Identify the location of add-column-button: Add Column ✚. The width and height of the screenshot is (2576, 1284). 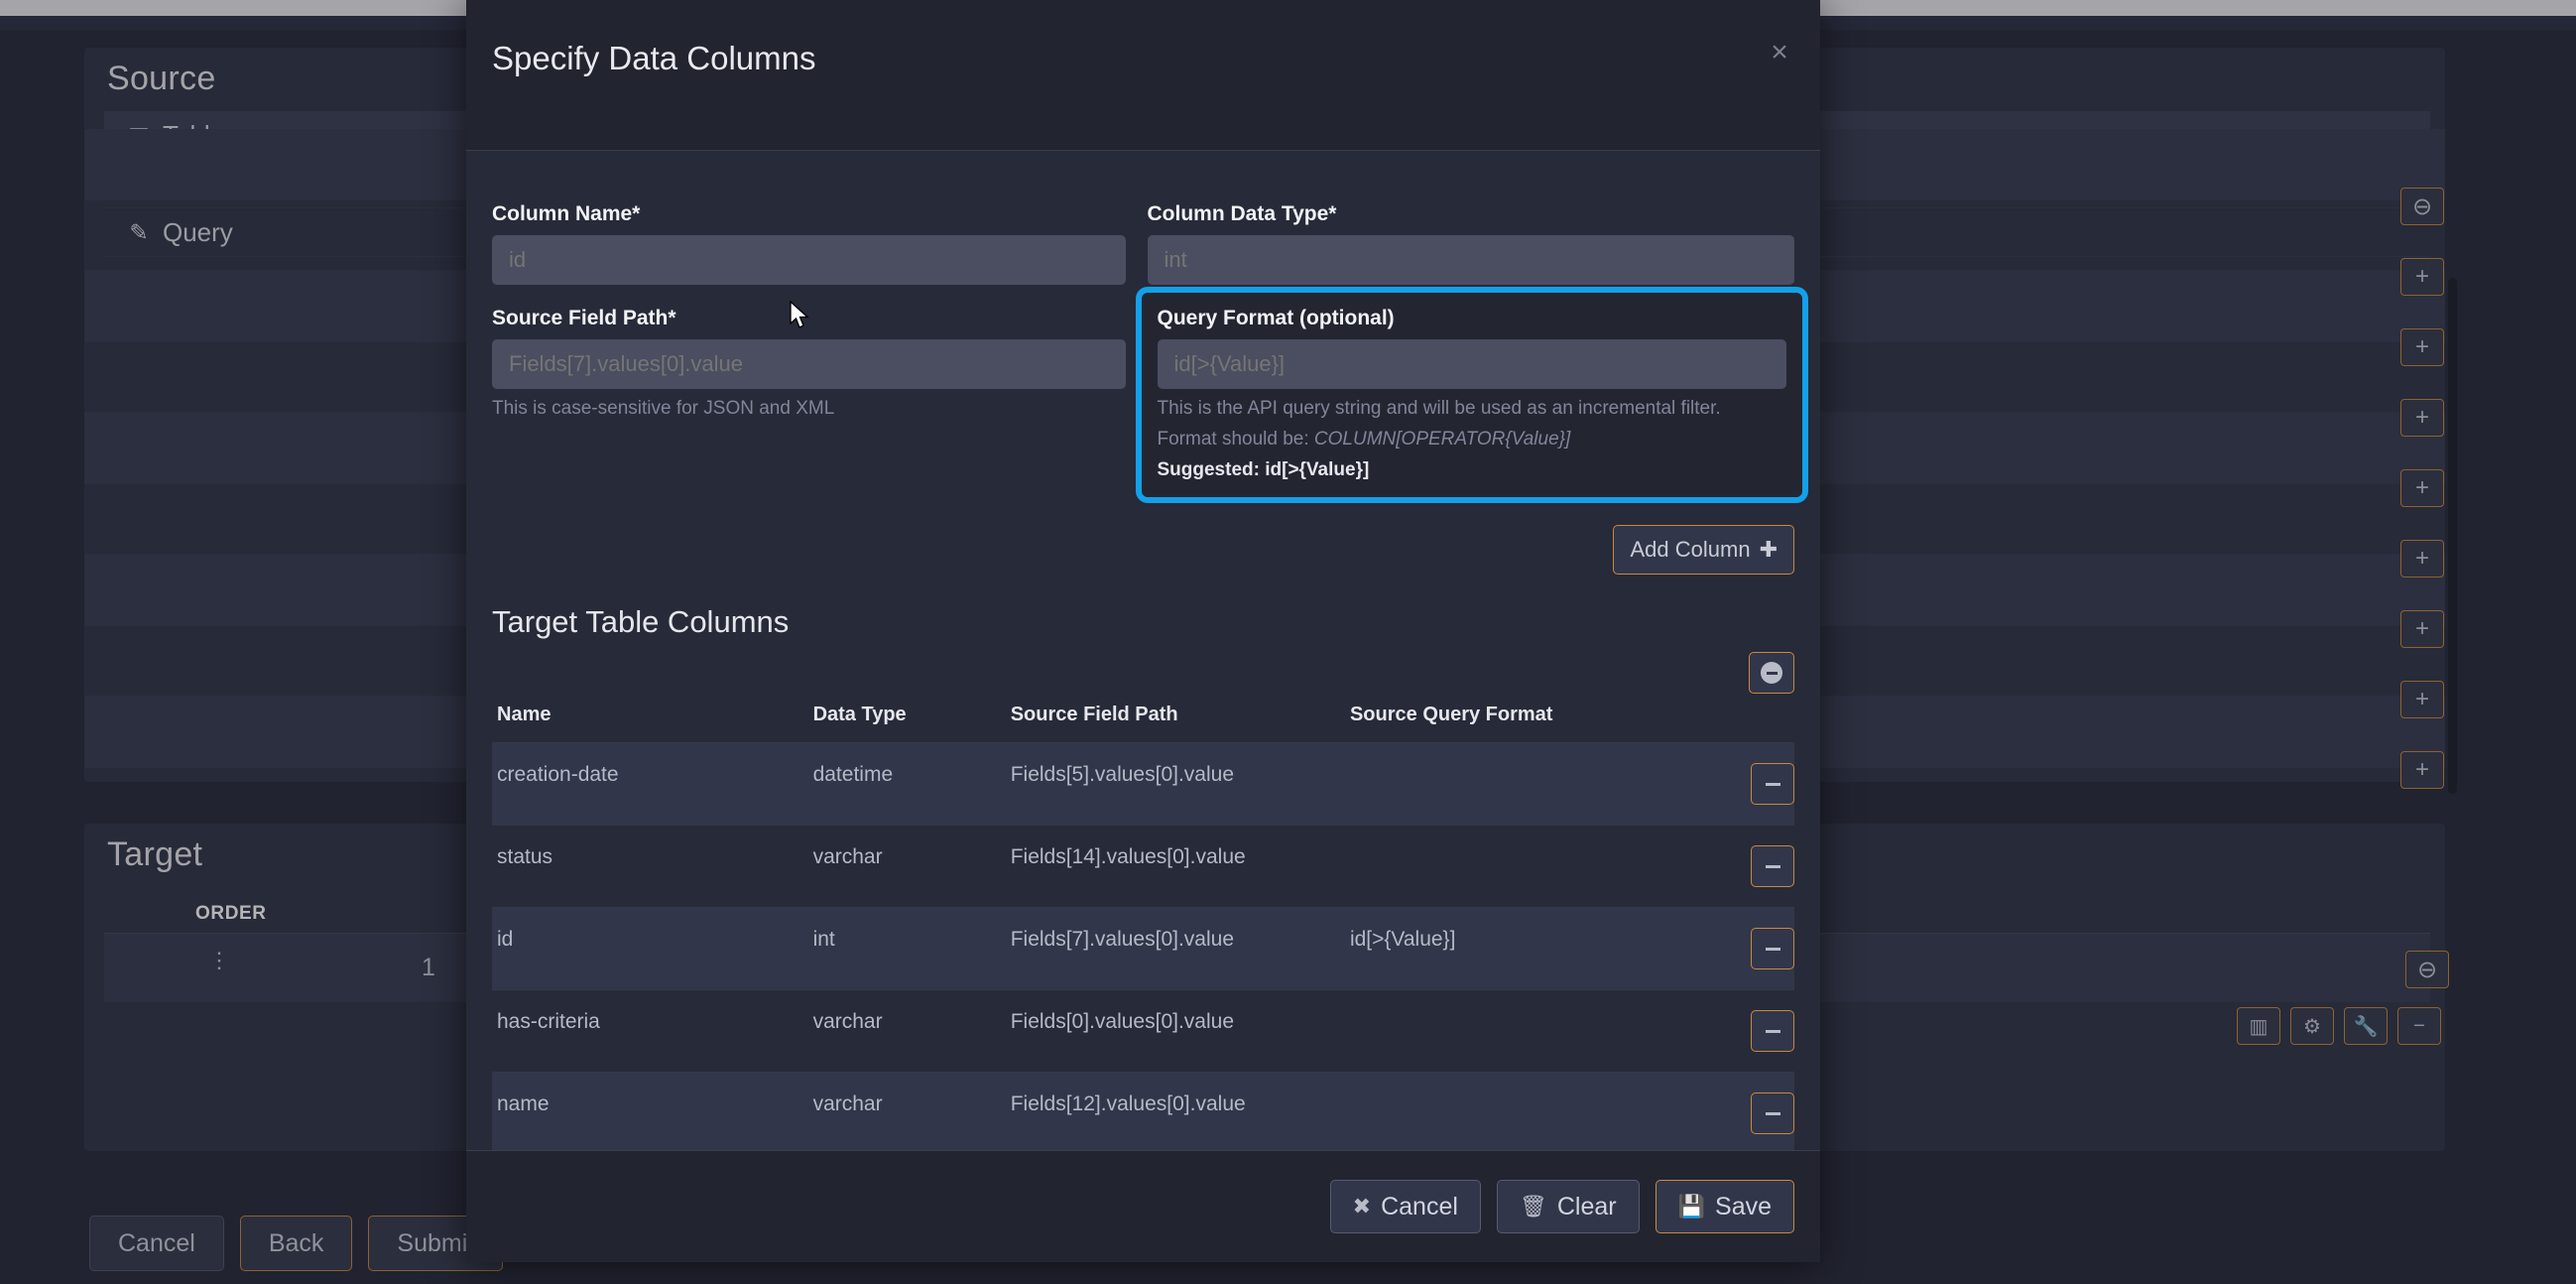
(1703, 550).